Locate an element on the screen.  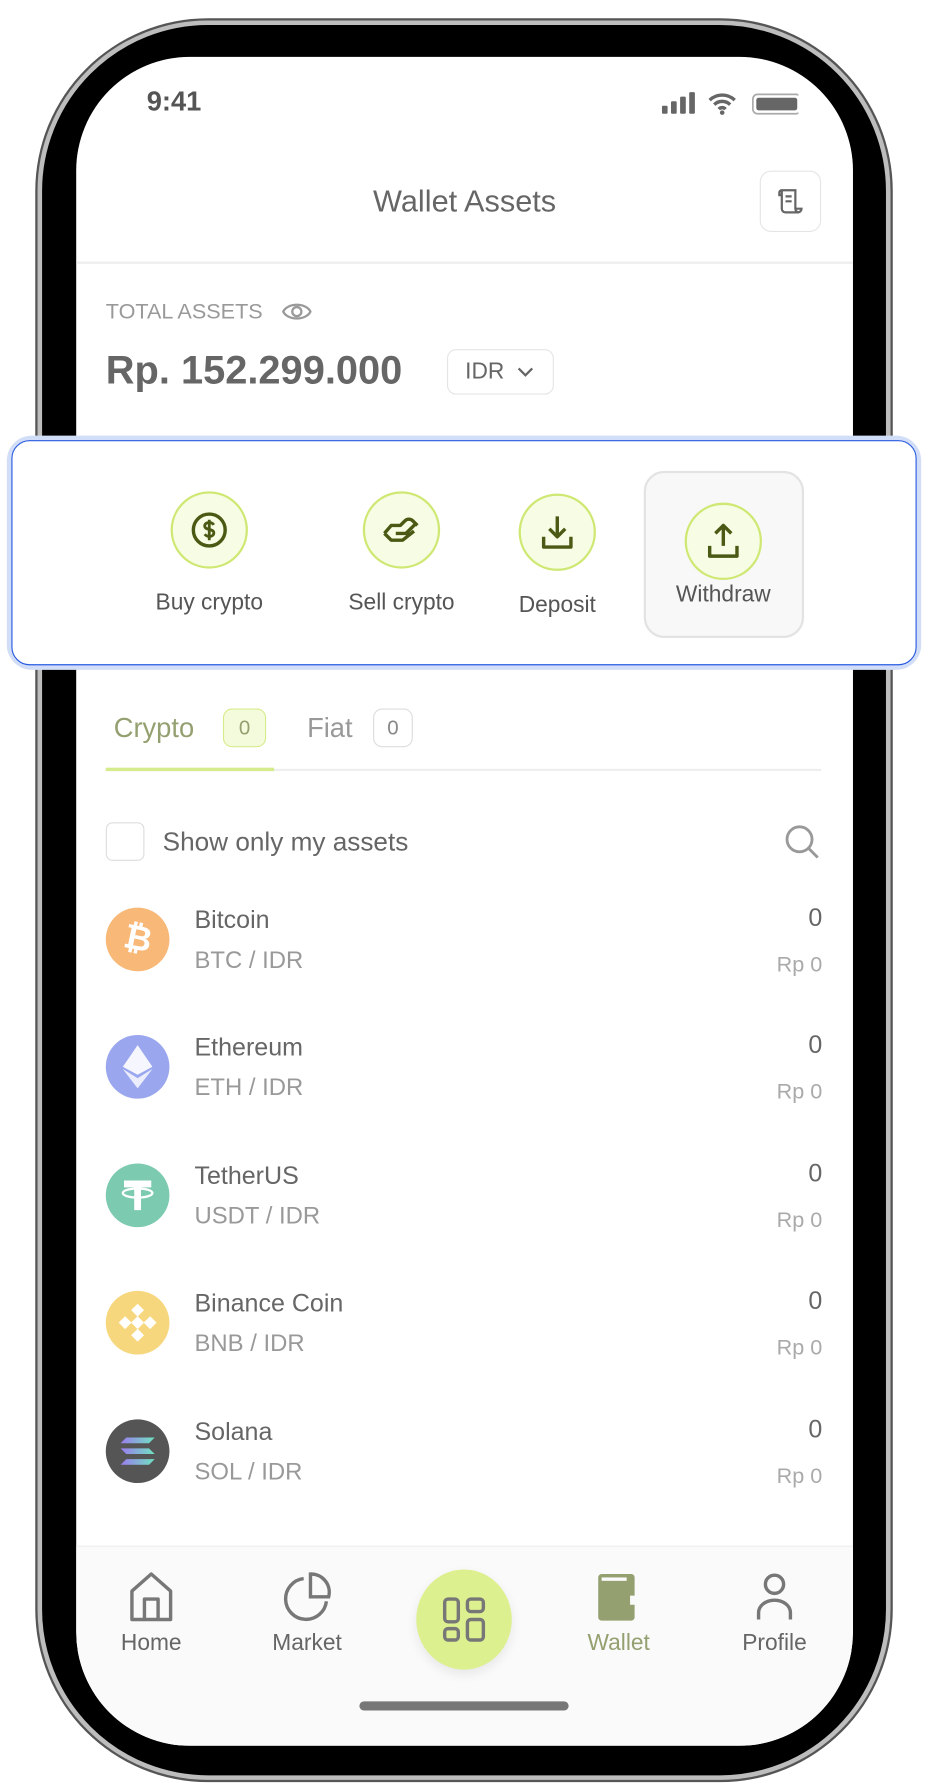
asset-name: Ethereum is located at coordinates (248, 1047).